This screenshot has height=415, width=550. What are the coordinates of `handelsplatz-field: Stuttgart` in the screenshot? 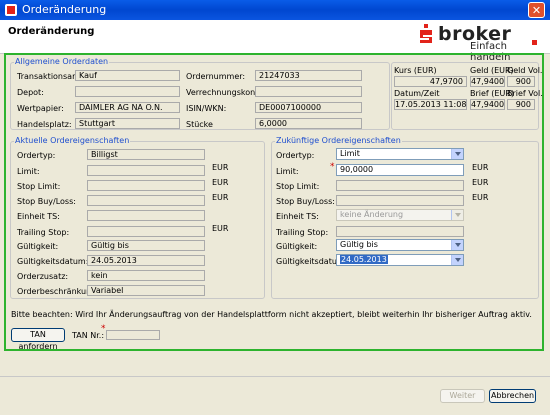 It's located at (127, 123).